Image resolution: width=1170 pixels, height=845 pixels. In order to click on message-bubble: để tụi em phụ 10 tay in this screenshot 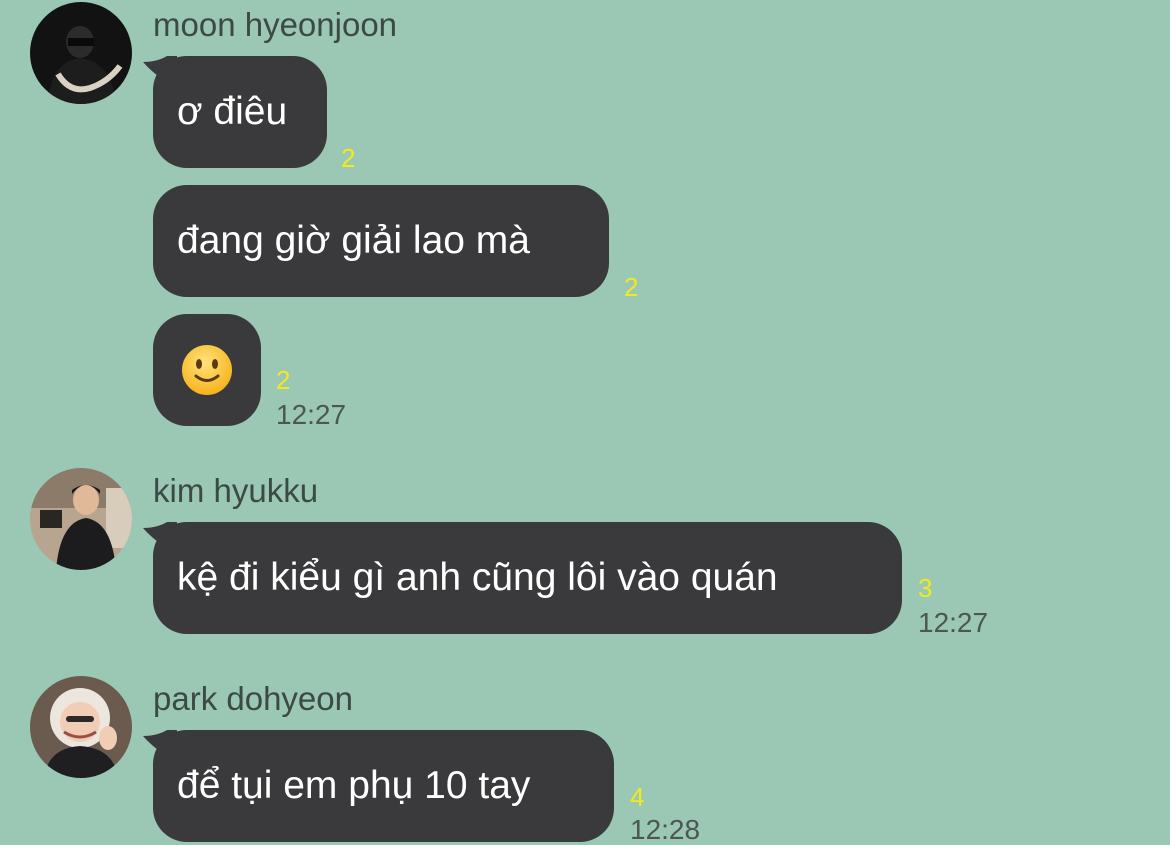, I will do `click(378, 786)`.